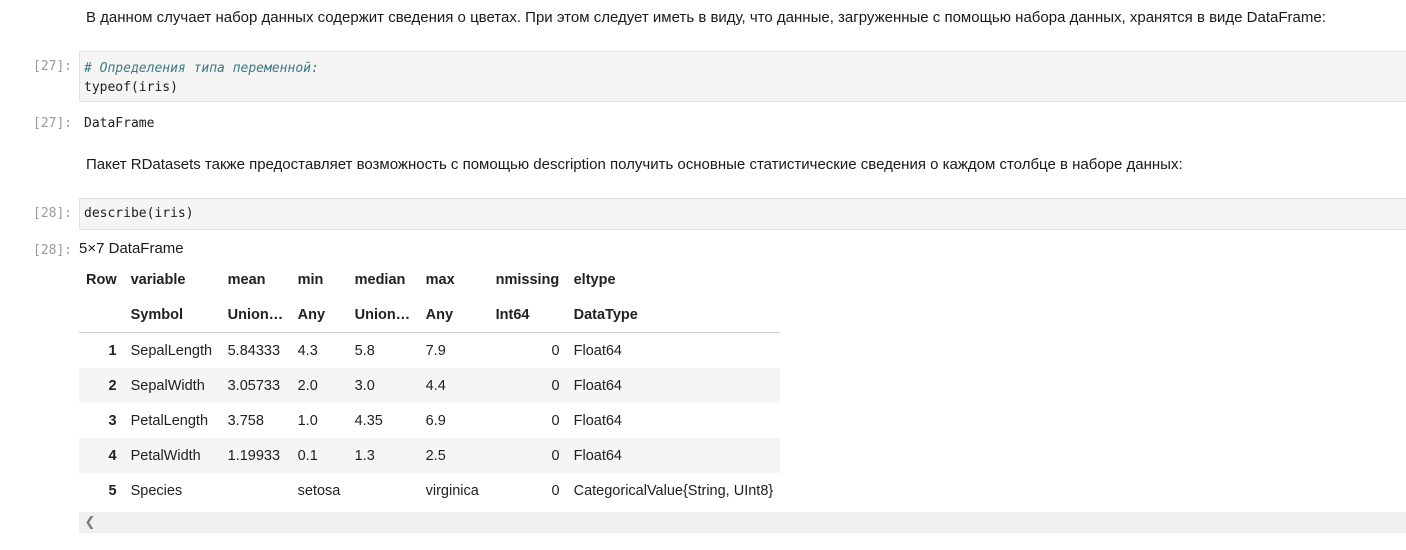 The image size is (1406, 550). What do you see at coordinates (169, 420) in the screenshot?
I see `cell-variable: PetalLength` at bounding box center [169, 420].